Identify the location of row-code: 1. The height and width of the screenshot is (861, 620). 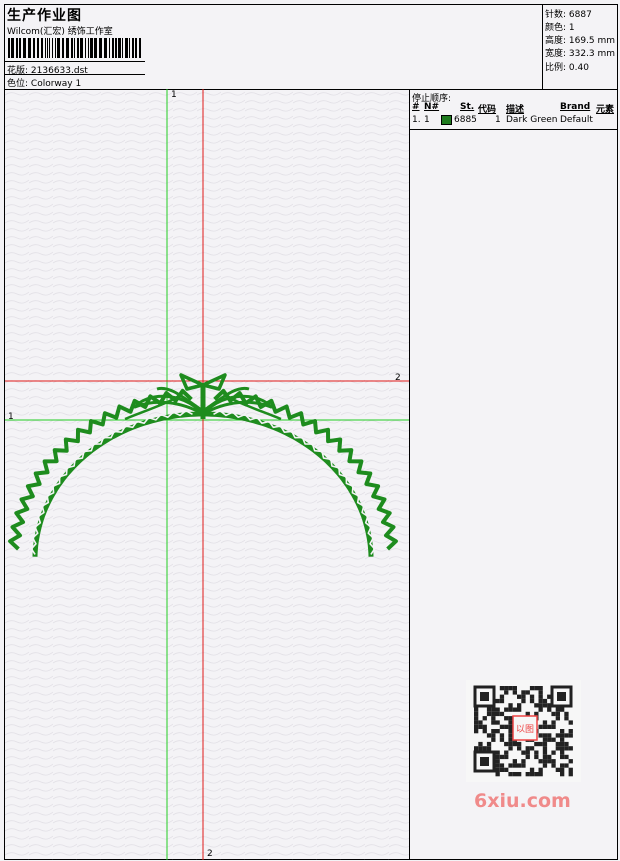
(498, 120).